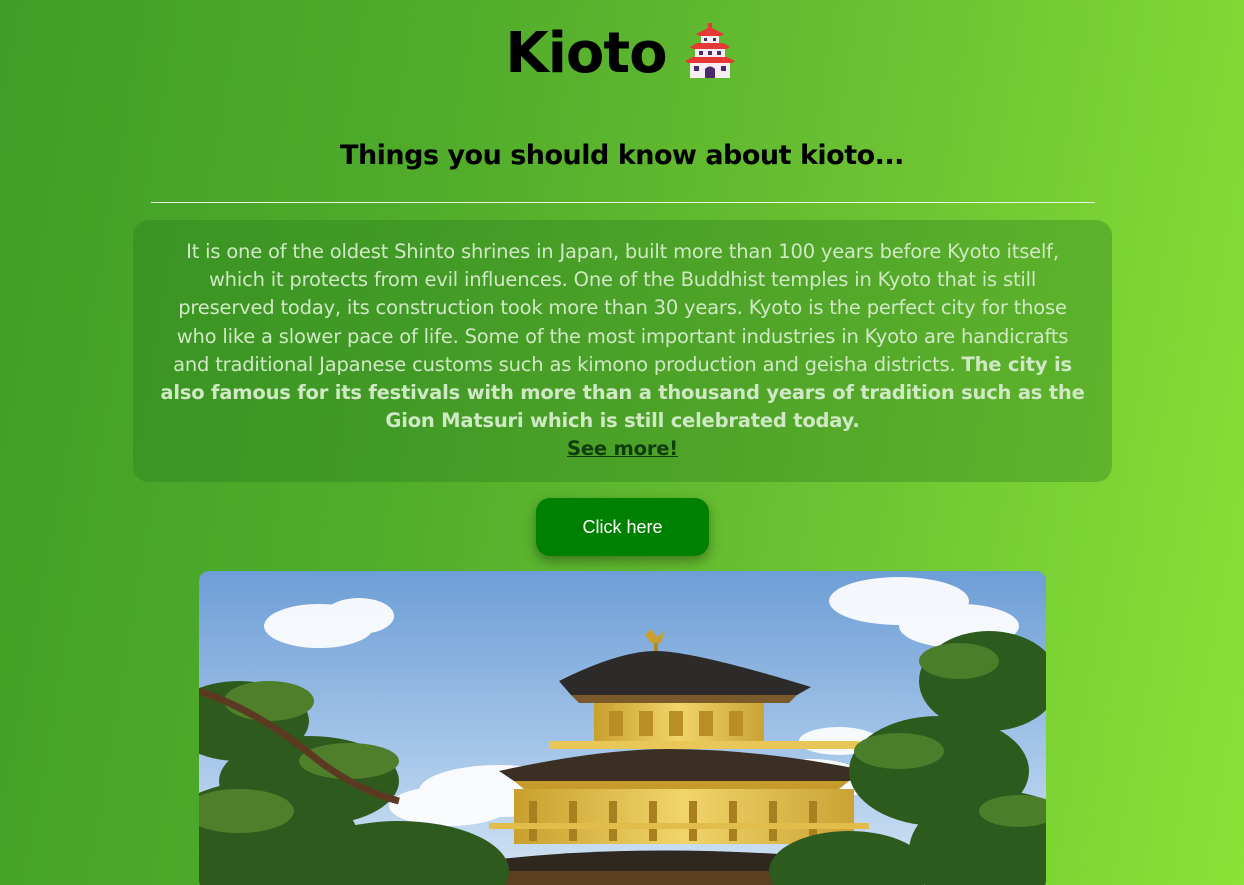  I want to click on page-title: Kioto, so click(622, 54).